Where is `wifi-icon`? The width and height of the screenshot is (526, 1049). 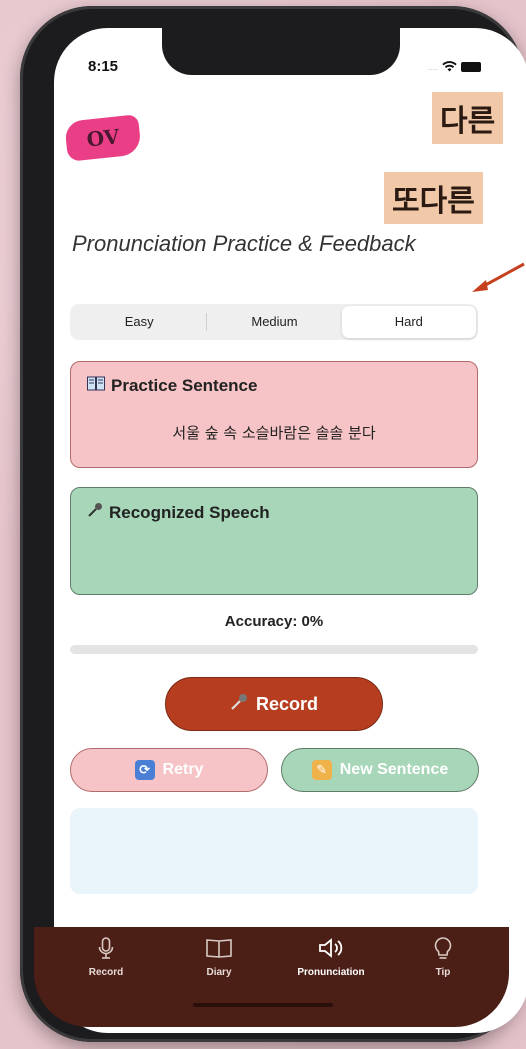
wifi-icon is located at coordinates (449, 67).